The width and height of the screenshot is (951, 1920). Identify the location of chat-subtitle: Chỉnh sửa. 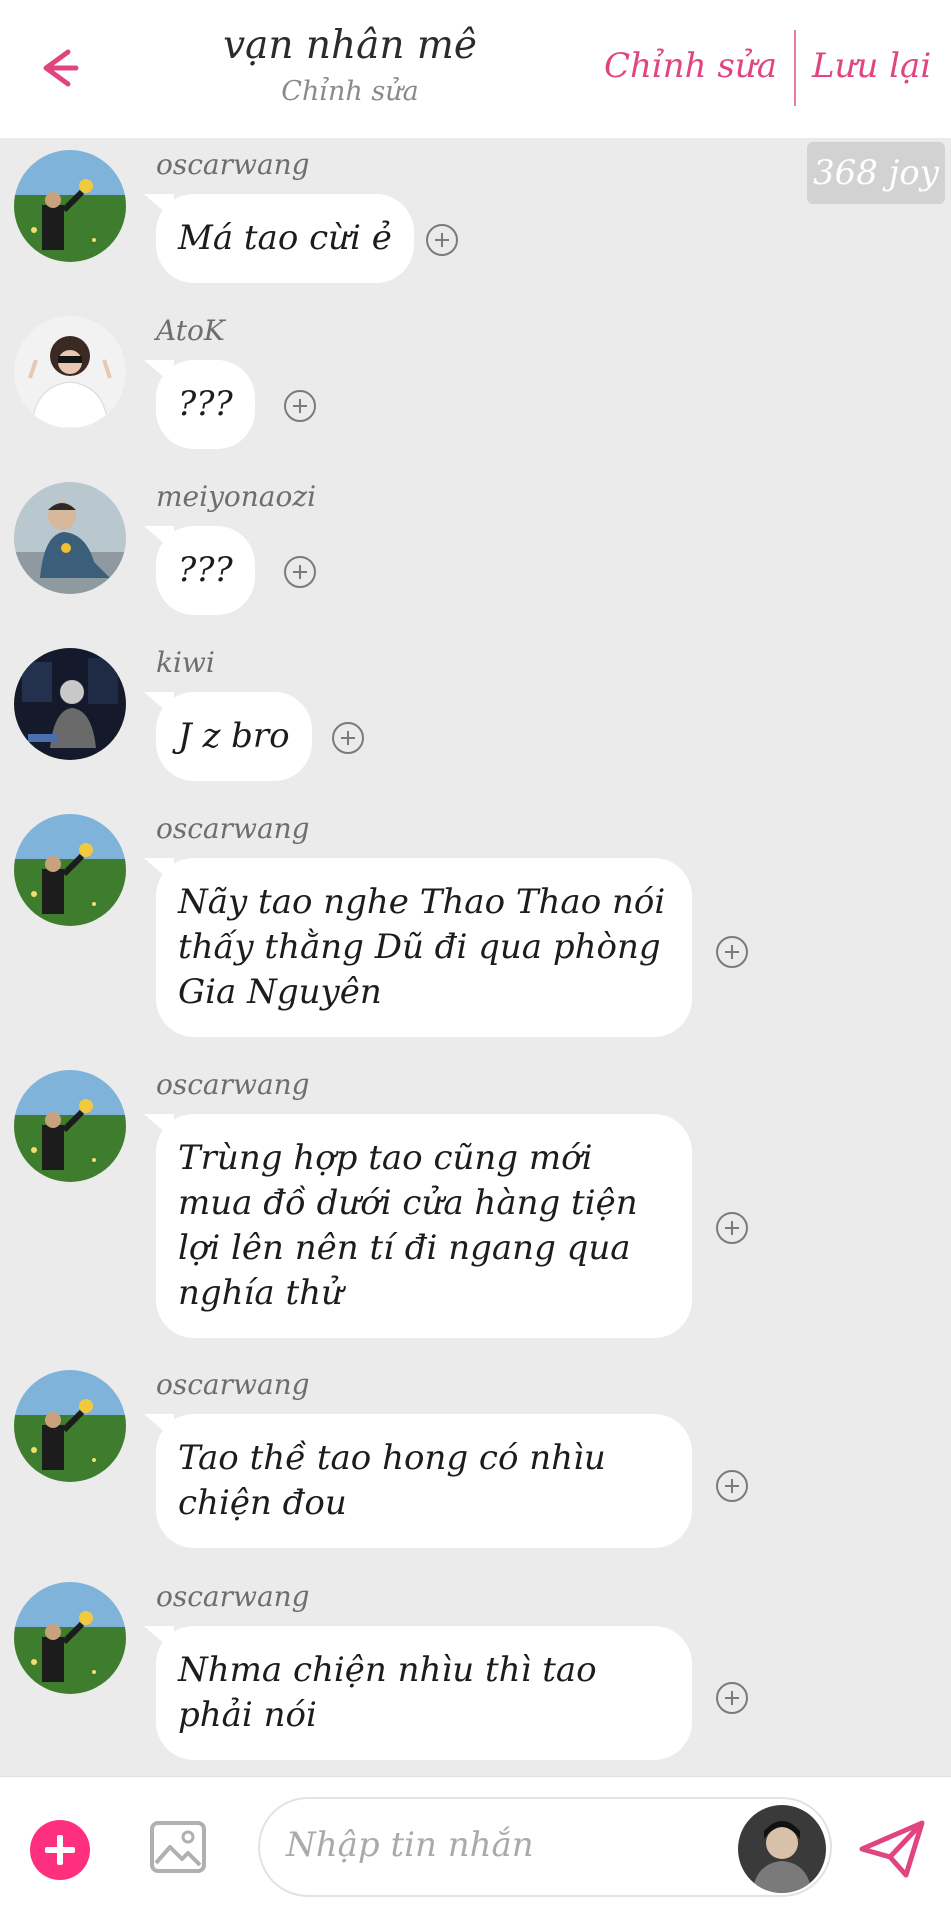
(350, 91).